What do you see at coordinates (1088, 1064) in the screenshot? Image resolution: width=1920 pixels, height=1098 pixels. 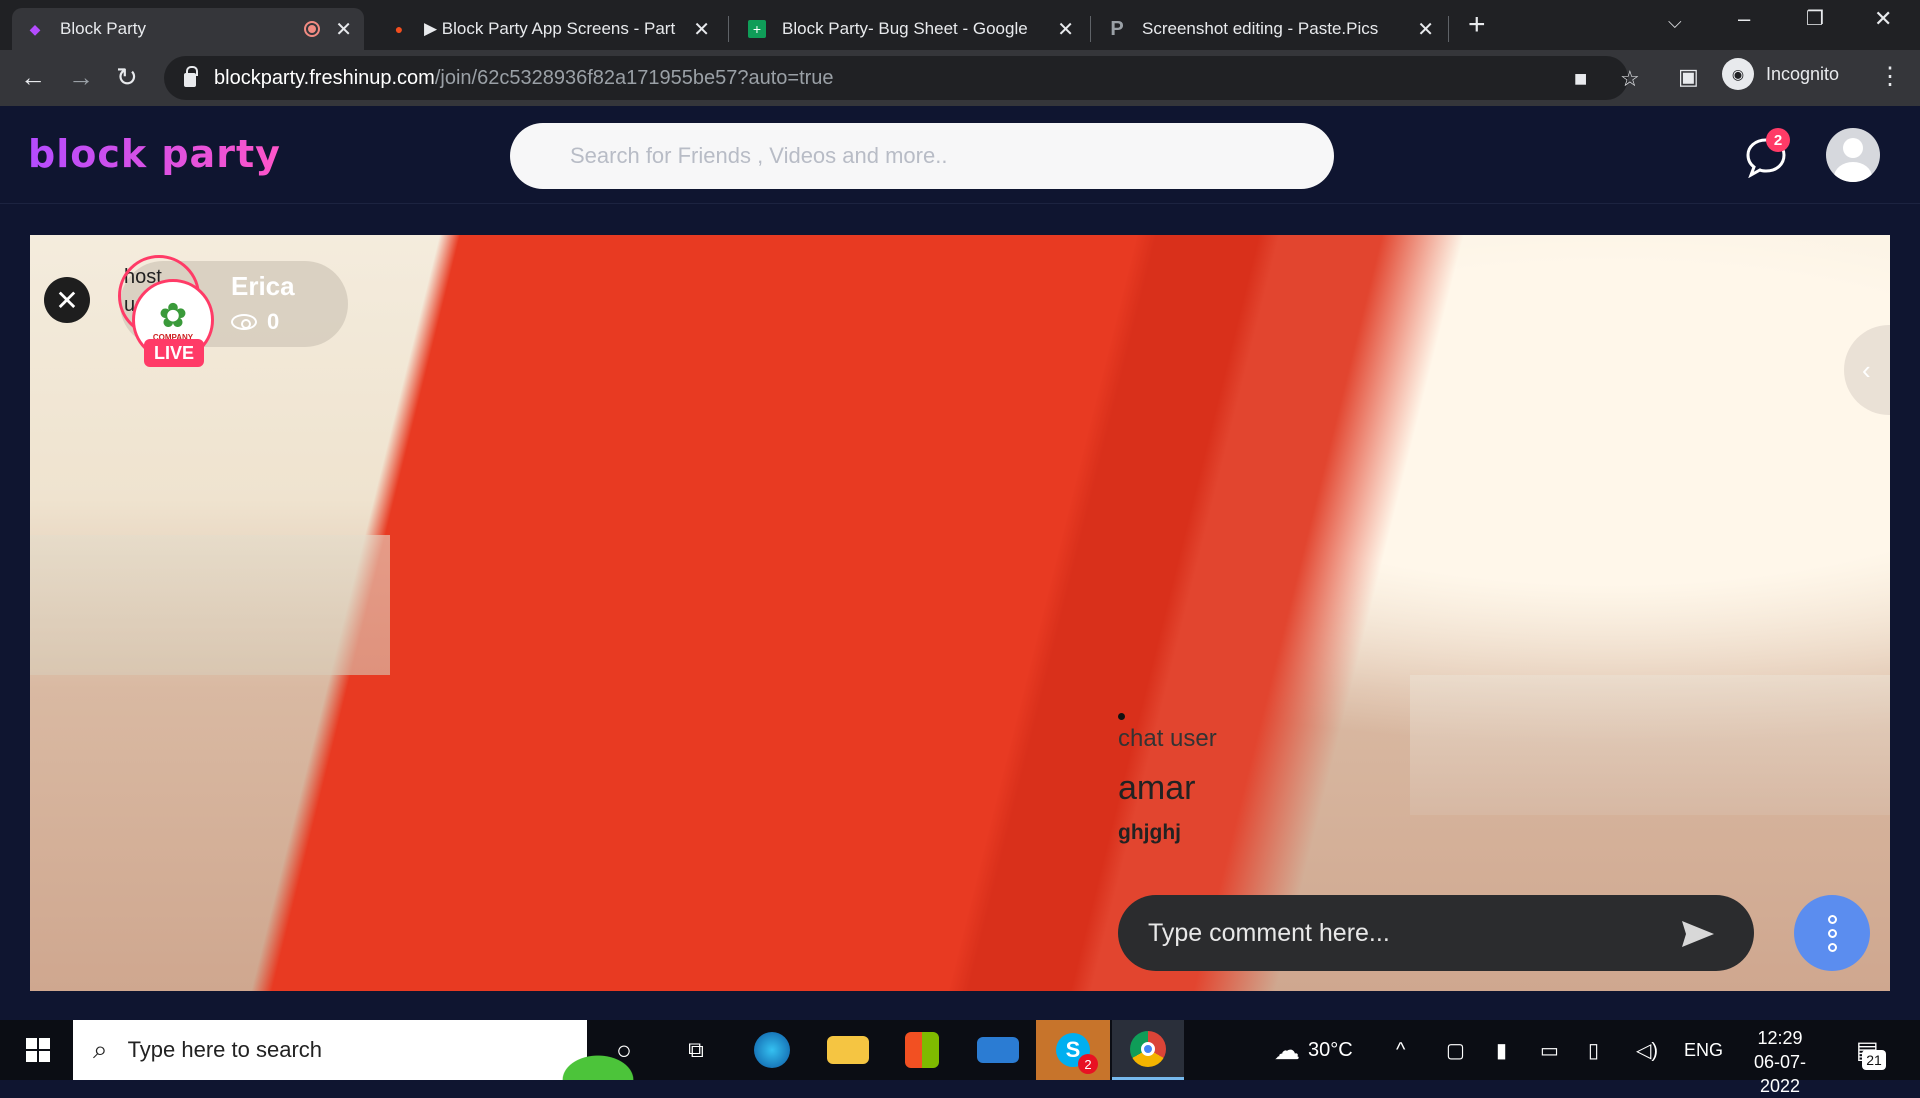 I see `skype-badge: 2` at bounding box center [1088, 1064].